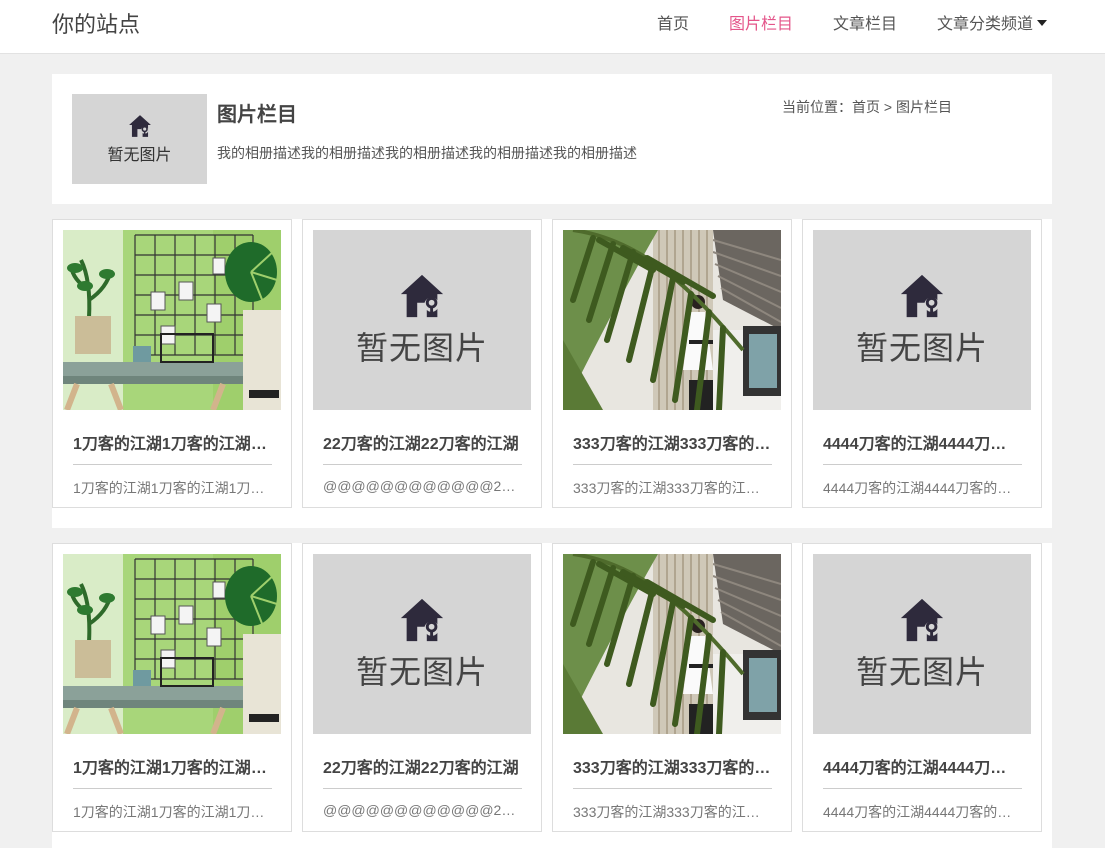  I want to click on column-thumbnail: 暂无图片, so click(139, 139).